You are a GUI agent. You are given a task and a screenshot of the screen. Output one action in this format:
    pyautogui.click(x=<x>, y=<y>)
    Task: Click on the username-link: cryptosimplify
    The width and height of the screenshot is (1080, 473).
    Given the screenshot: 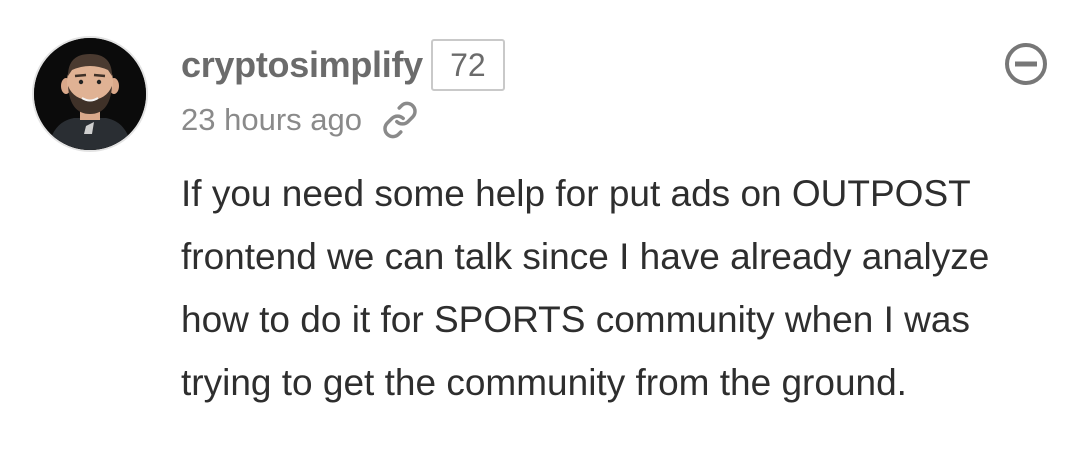 What is the action you would take?
    pyautogui.click(x=302, y=65)
    